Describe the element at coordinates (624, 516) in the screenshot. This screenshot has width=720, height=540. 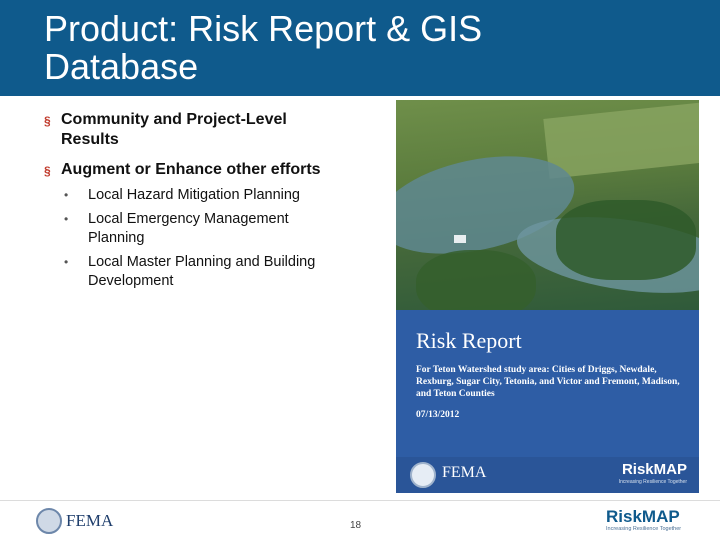
I see `riskmap-risk: Risk` at that location.